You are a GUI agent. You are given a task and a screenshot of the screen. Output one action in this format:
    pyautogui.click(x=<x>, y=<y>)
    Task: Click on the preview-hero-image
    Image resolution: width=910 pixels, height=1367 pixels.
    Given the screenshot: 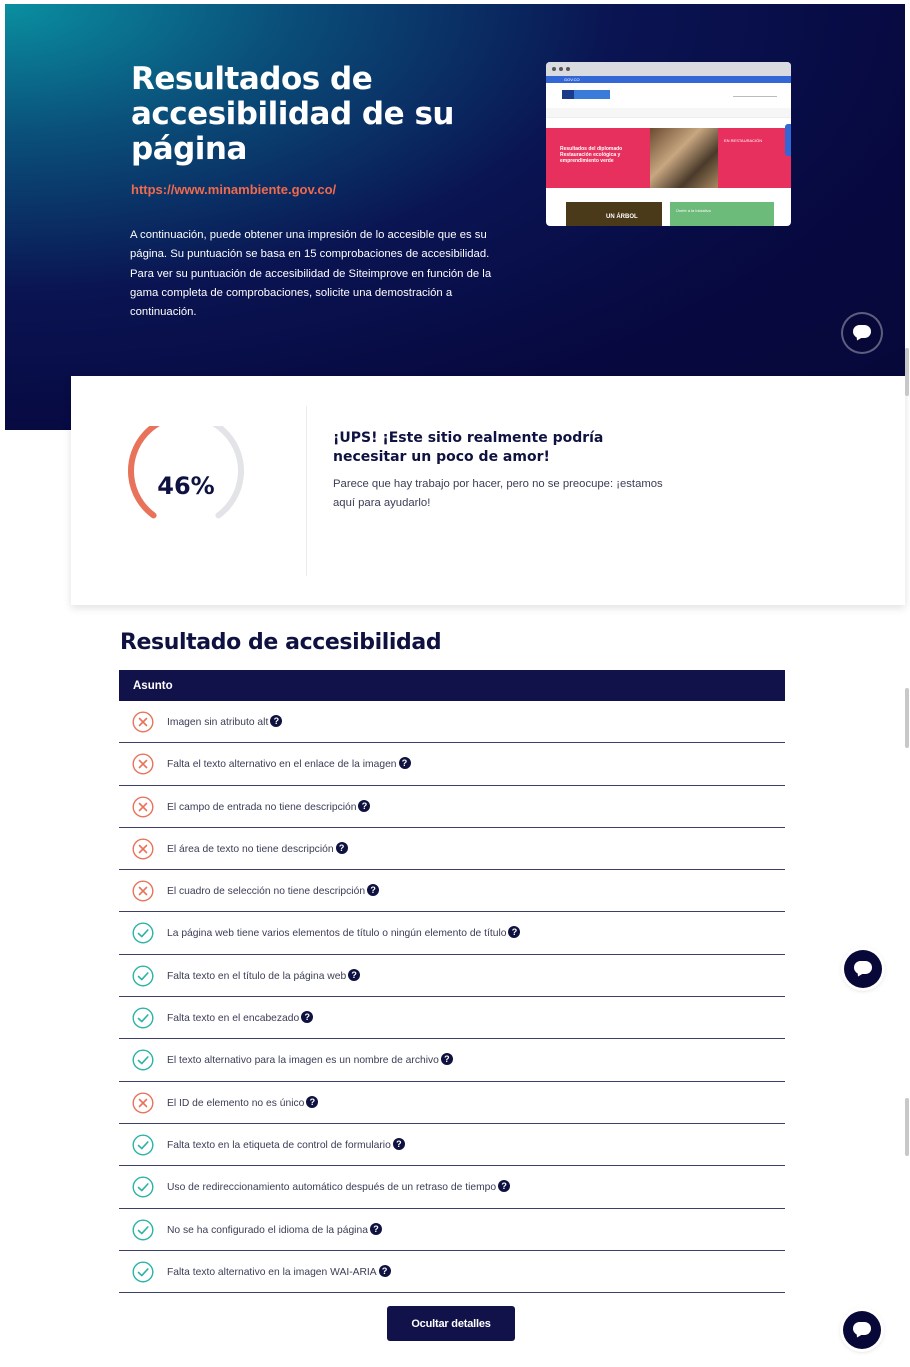 What is the action you would take?
    pyautogui.click(x=684, y=158)
    